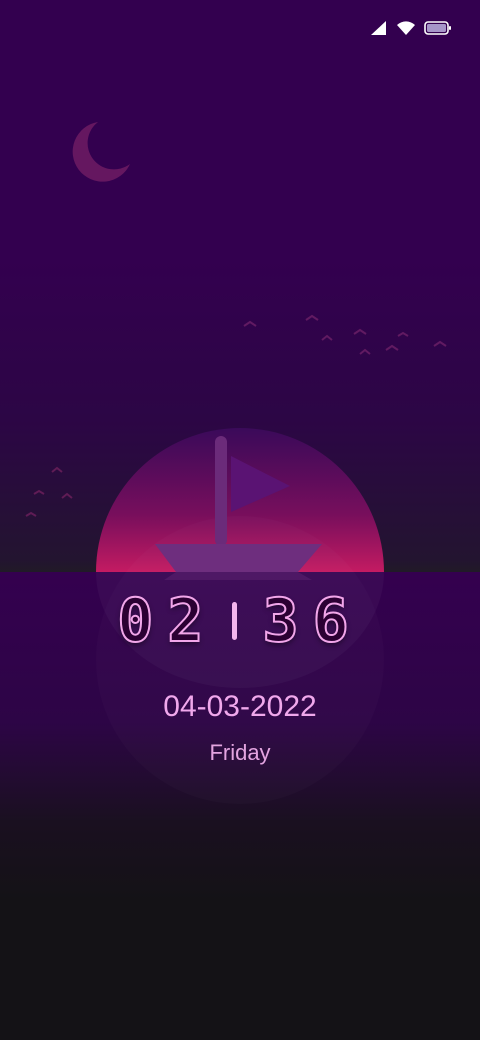 The height and width of the screenshot is (1040, 480). Describe the element at coordinates (234, 621) in the screenshot. I see `clock-separator` at that location.